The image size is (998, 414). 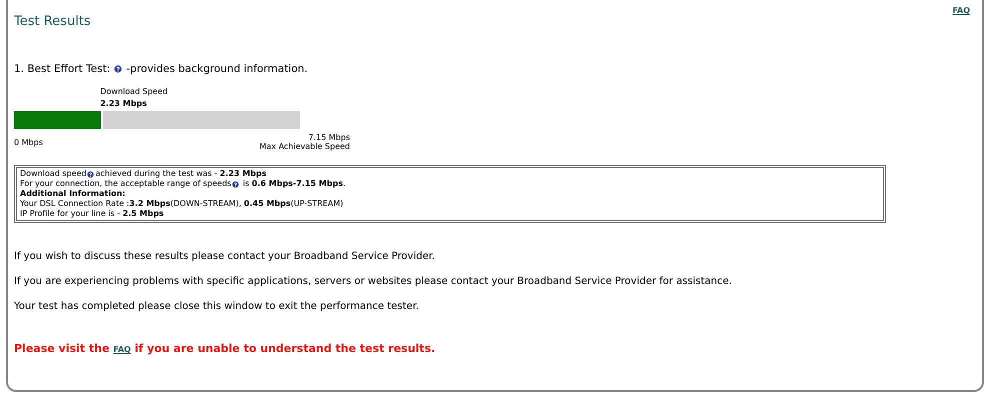 I want to click on page-title: Test Results, so click(x=52, y=21).